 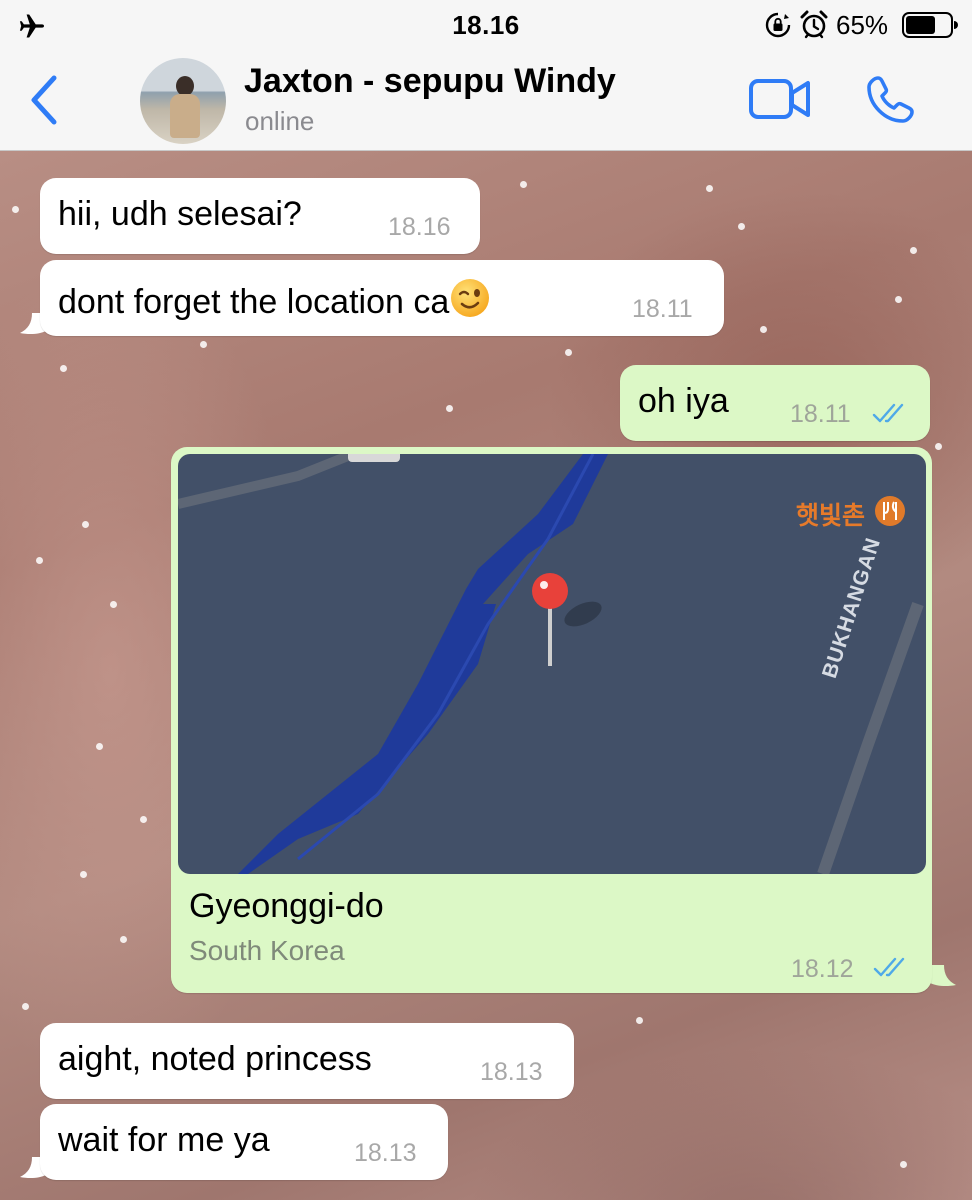 I want to click on back-chevron-icon, so click(x=44, y=100).